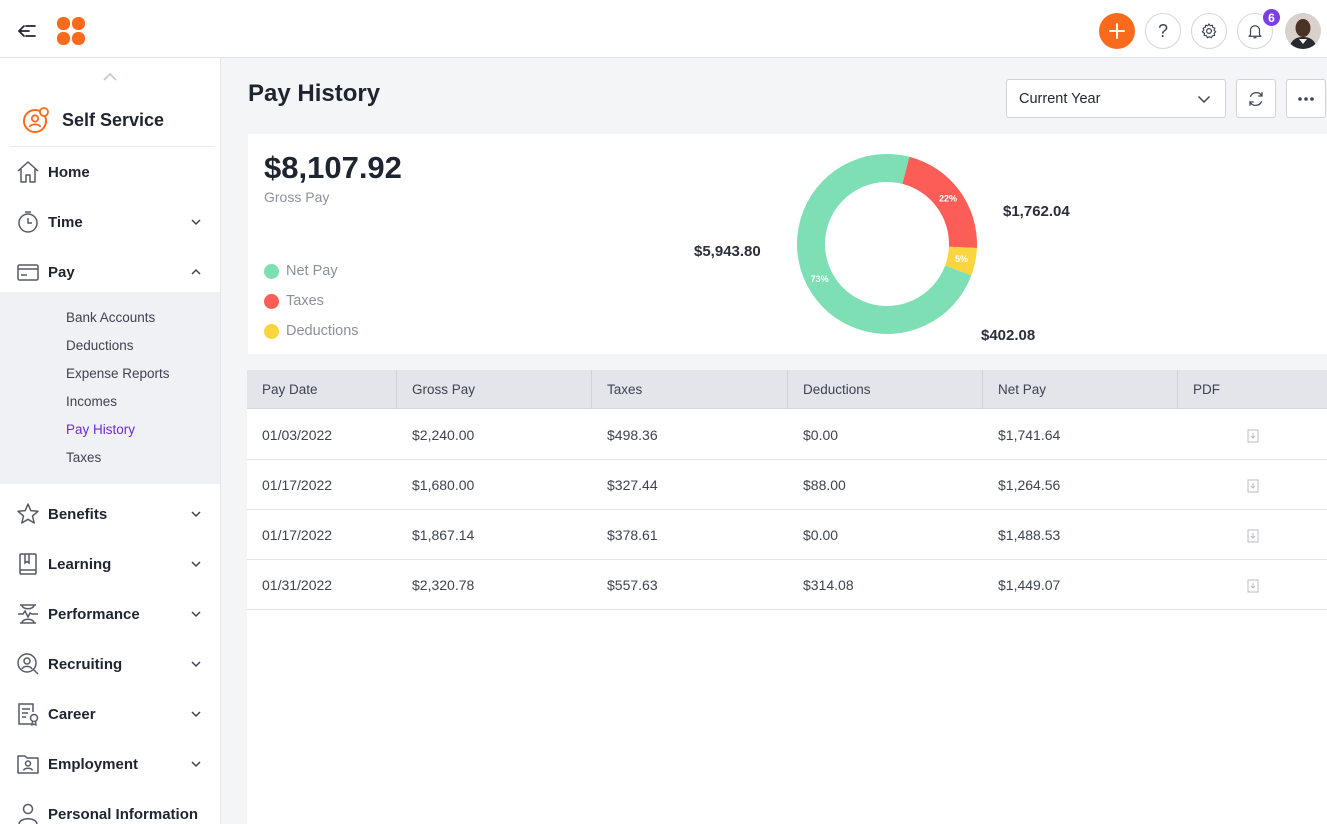  Describe the element at coordinates (820, 279) in the screenshot. I see `donut-percent-label-net-pay: 73%` at that location.